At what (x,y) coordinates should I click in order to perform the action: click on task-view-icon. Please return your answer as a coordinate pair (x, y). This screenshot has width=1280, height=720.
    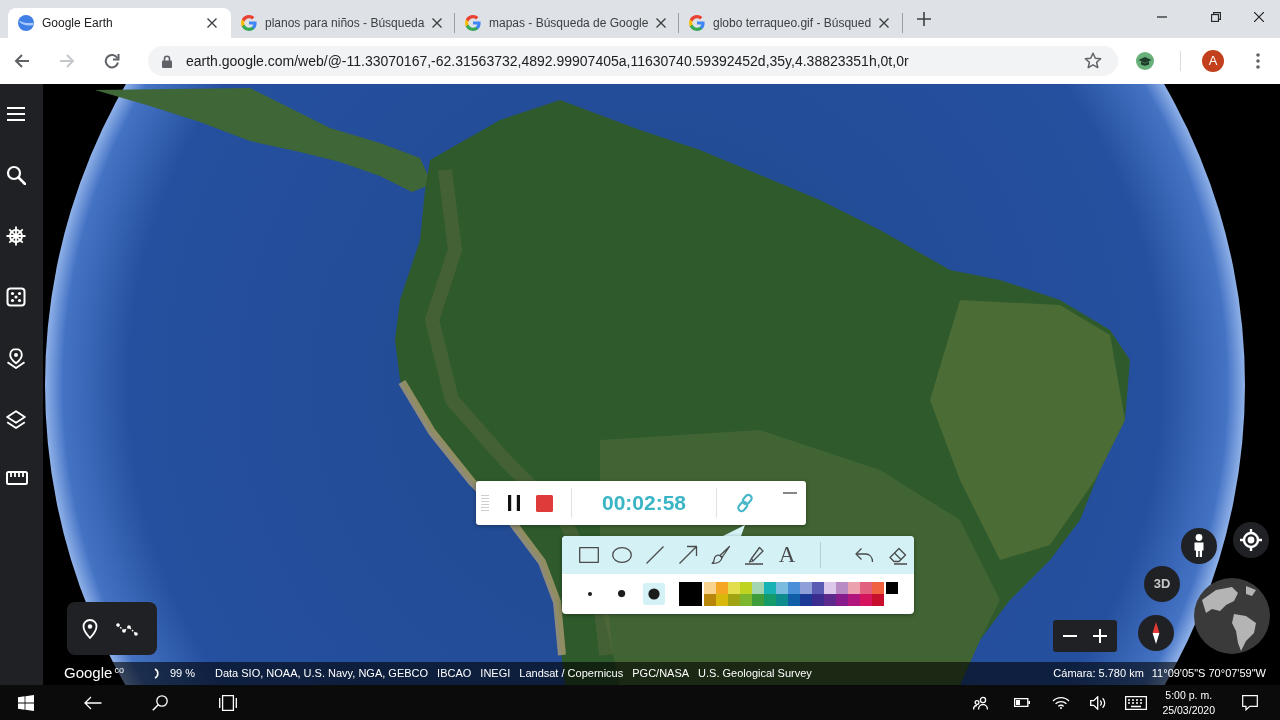
    Looking at the image, I should click on (228, 702).